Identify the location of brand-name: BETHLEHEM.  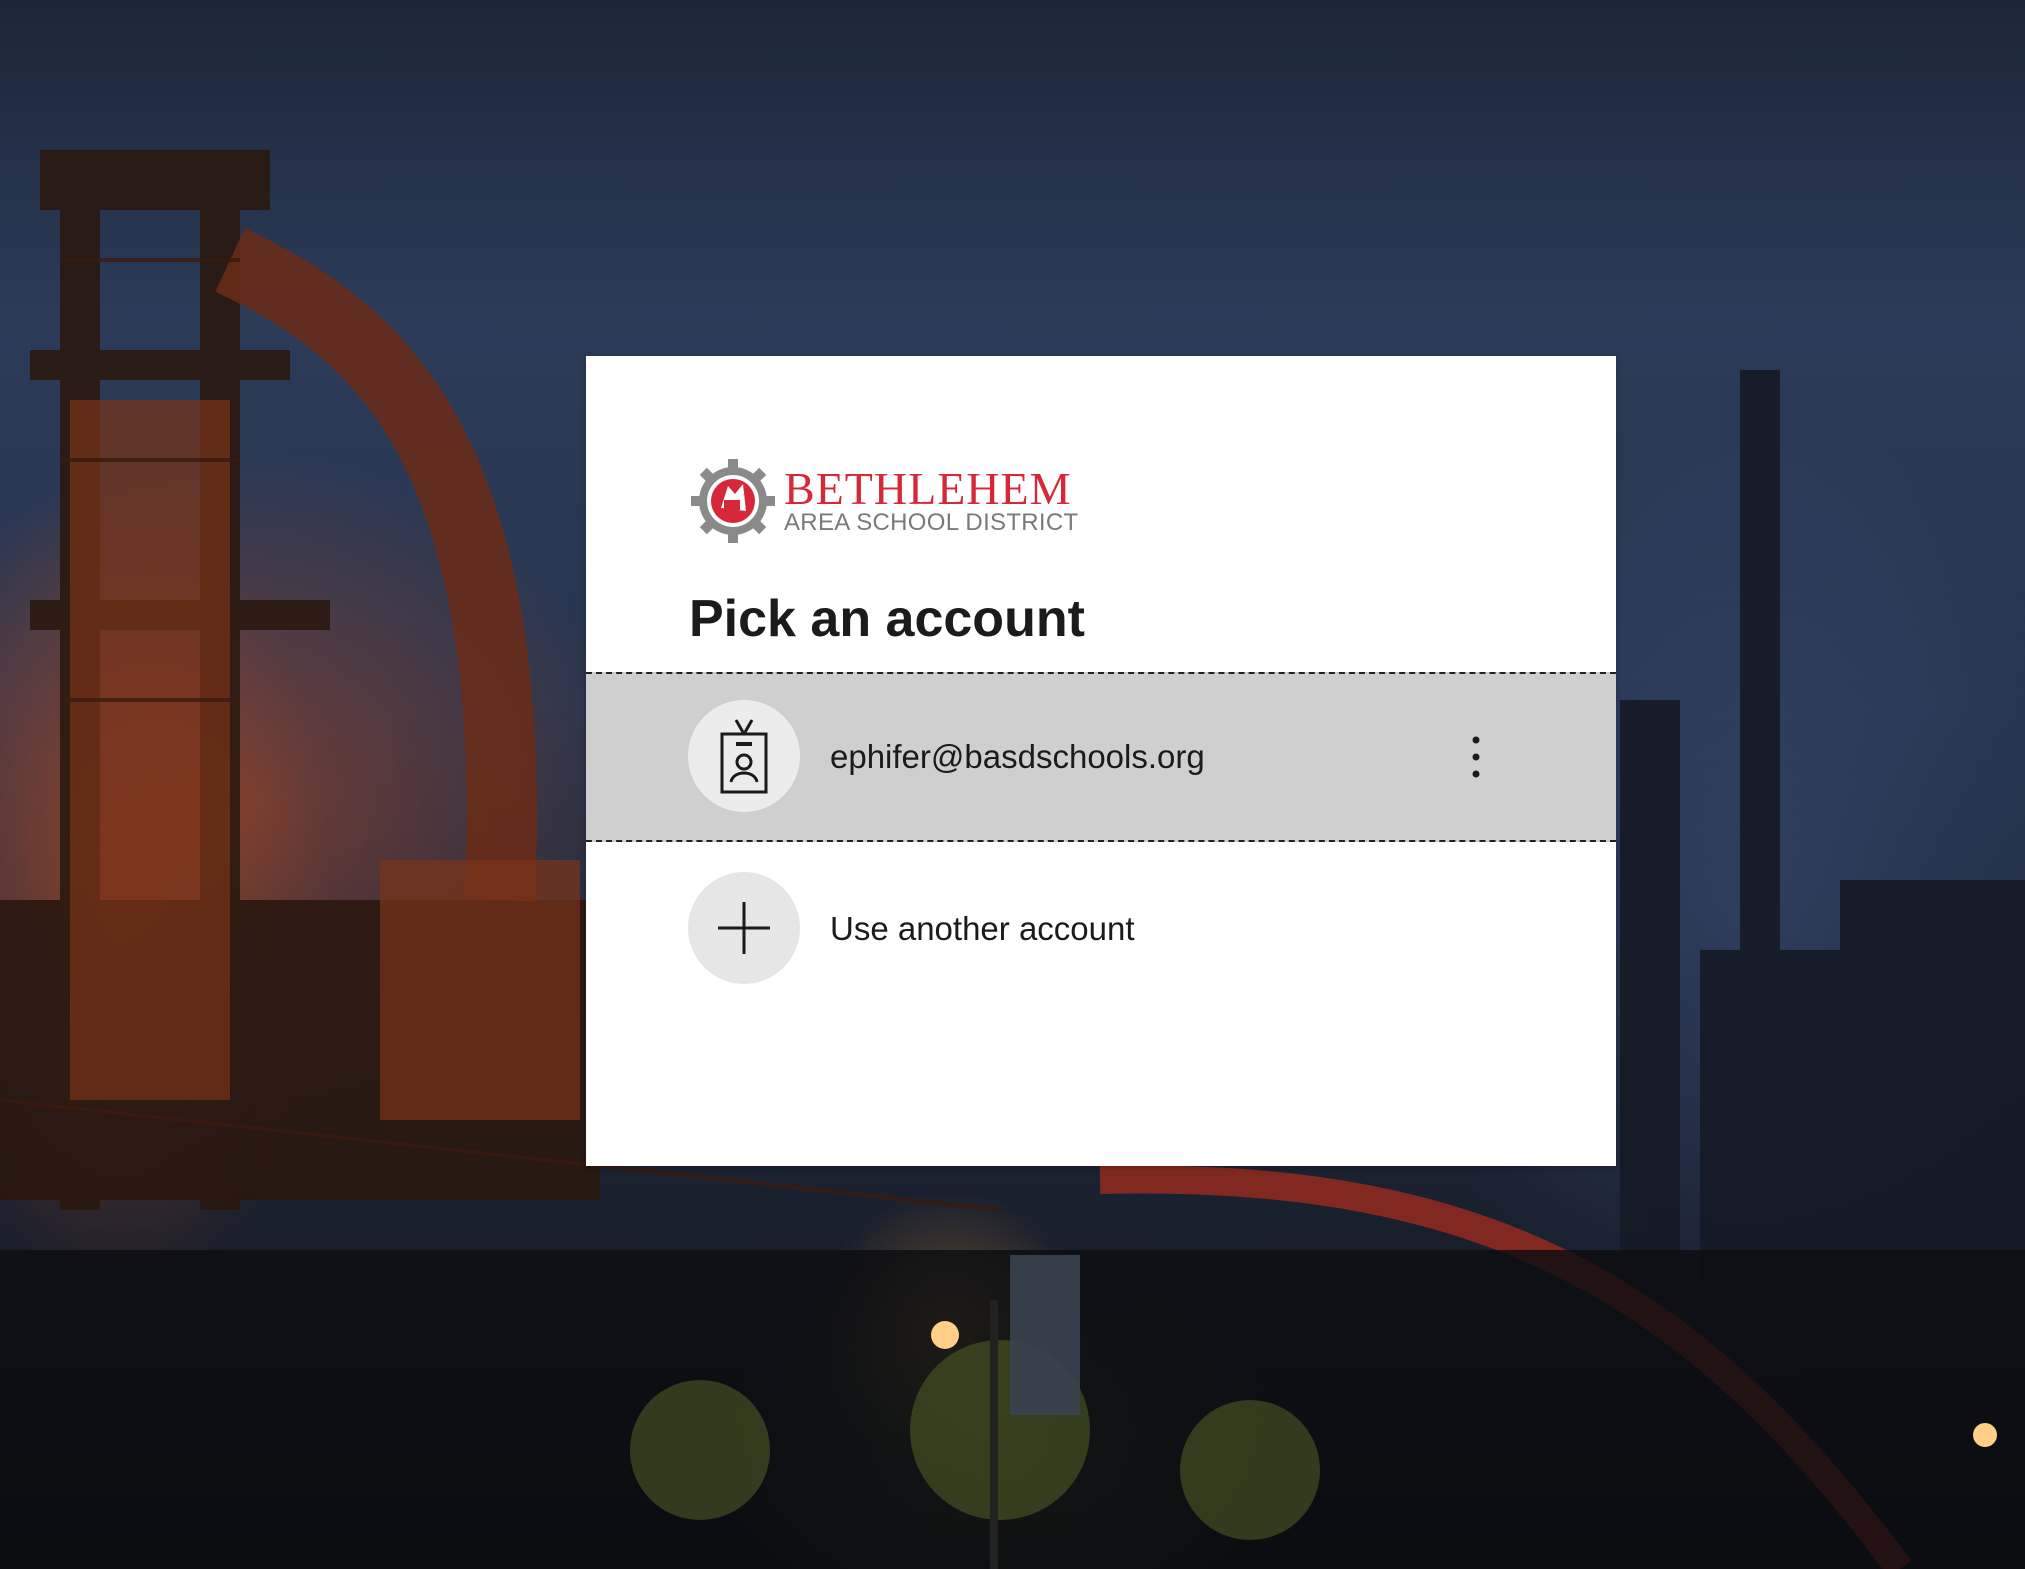
(928, 488).